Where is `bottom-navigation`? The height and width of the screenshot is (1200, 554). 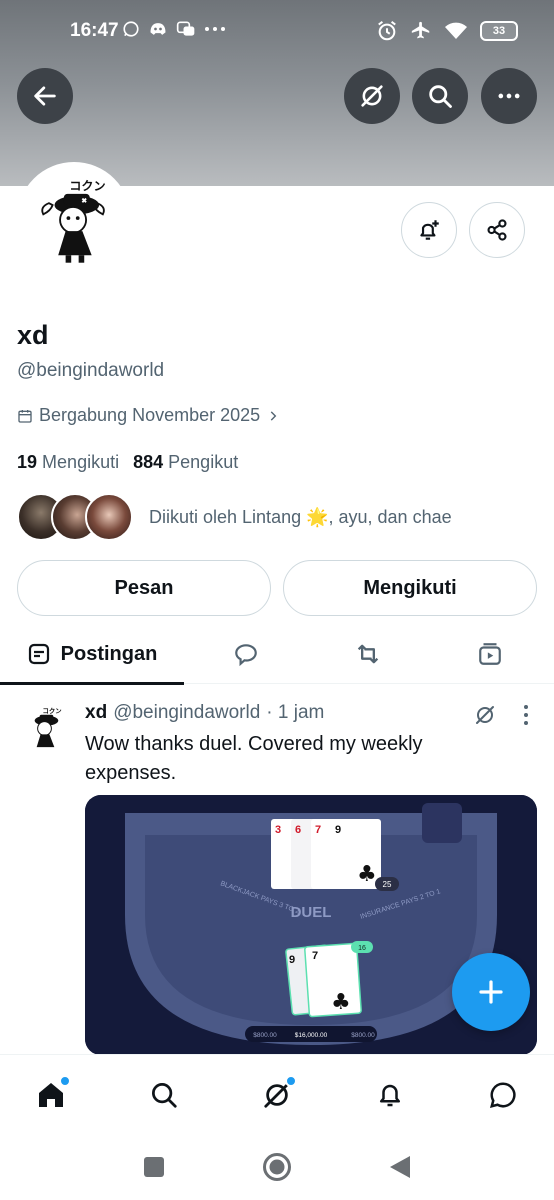
bottom-navigation is located at coordinates (277, 1094).